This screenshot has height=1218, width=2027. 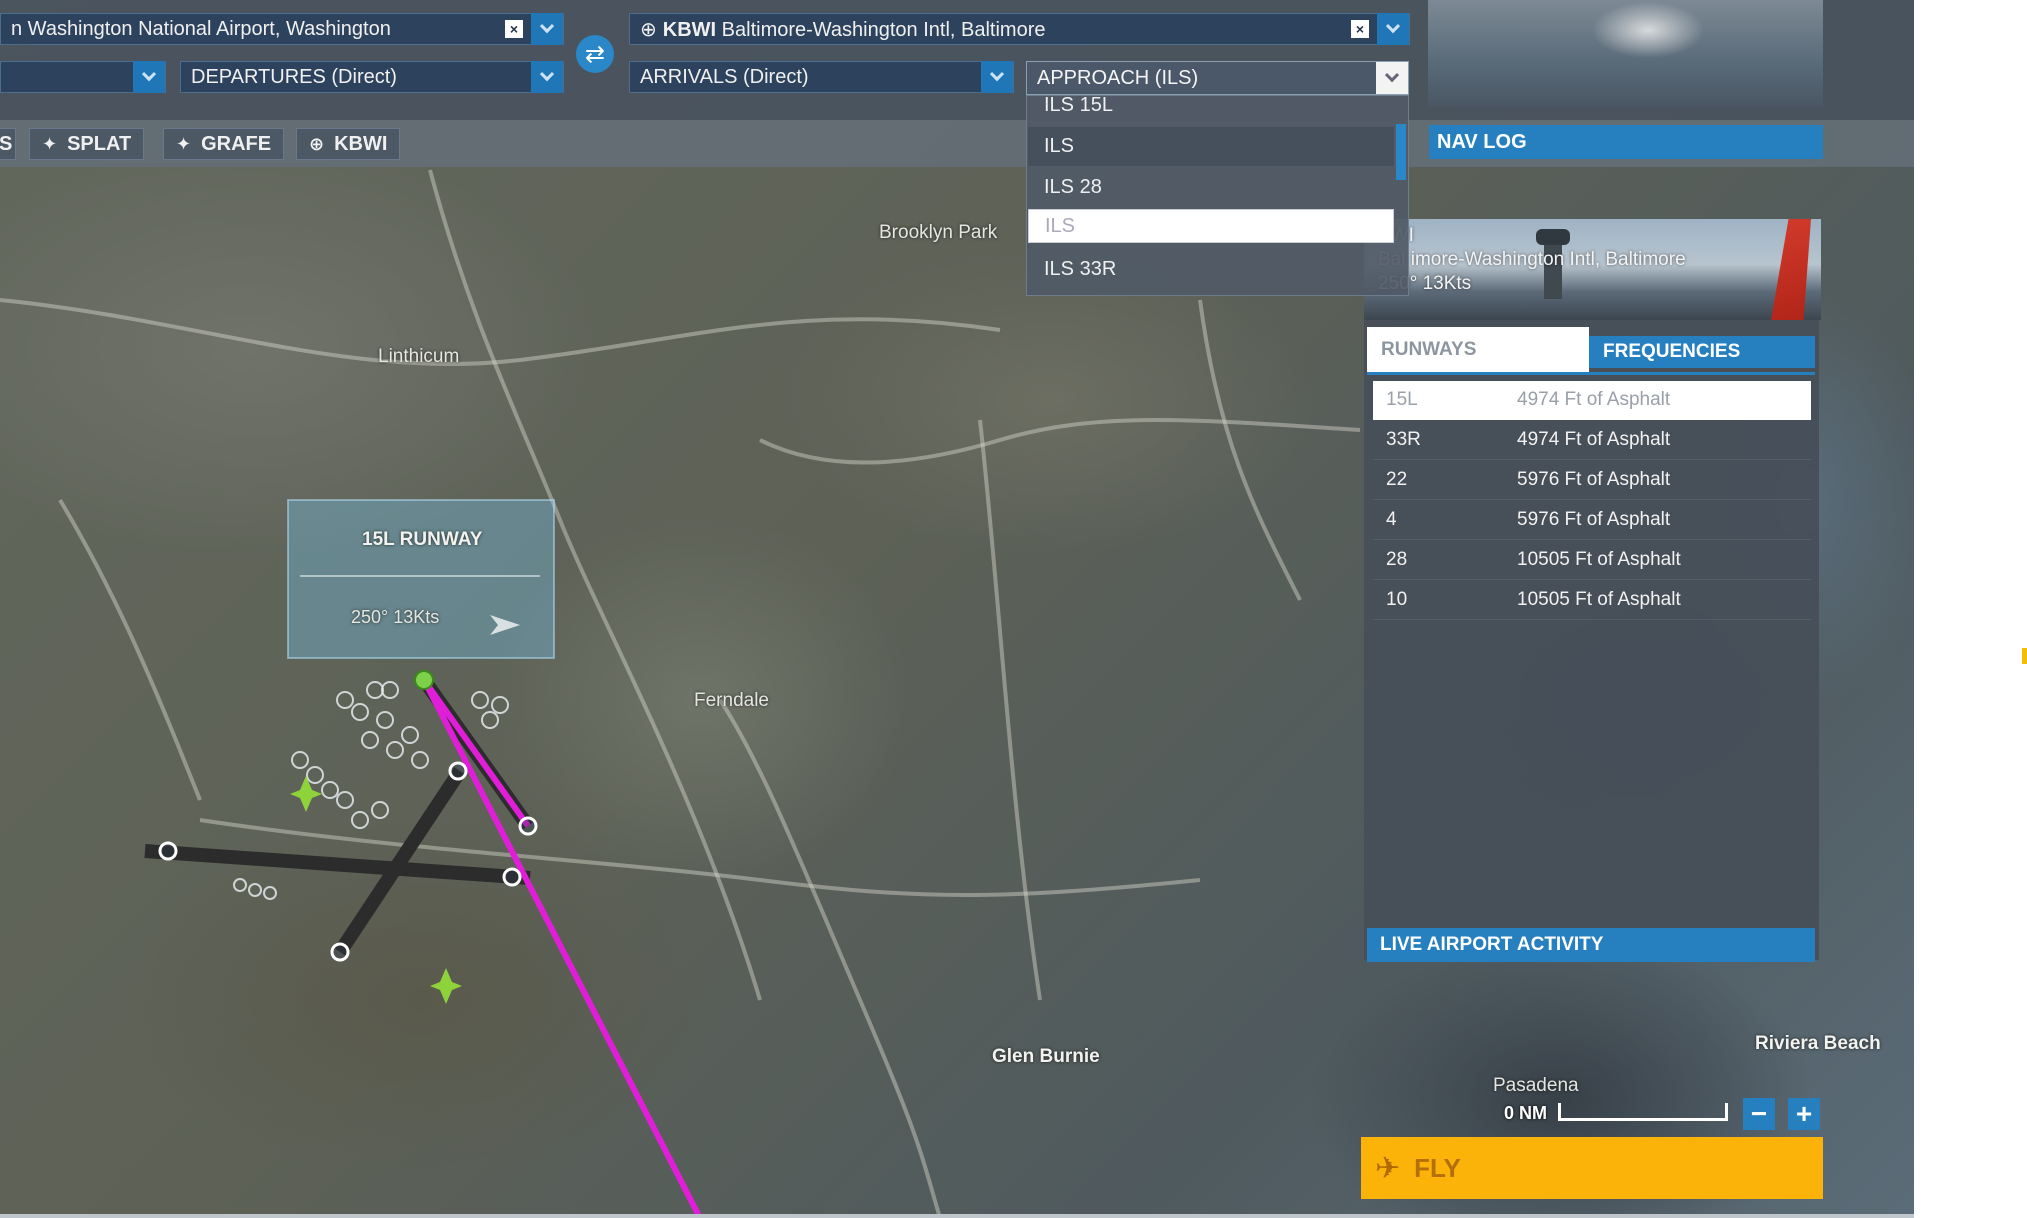 I want to click on approach-dropdown-list: ILS 15L ILS ILS 28 ILS ILS 33R, so click(x=1217, y=195).